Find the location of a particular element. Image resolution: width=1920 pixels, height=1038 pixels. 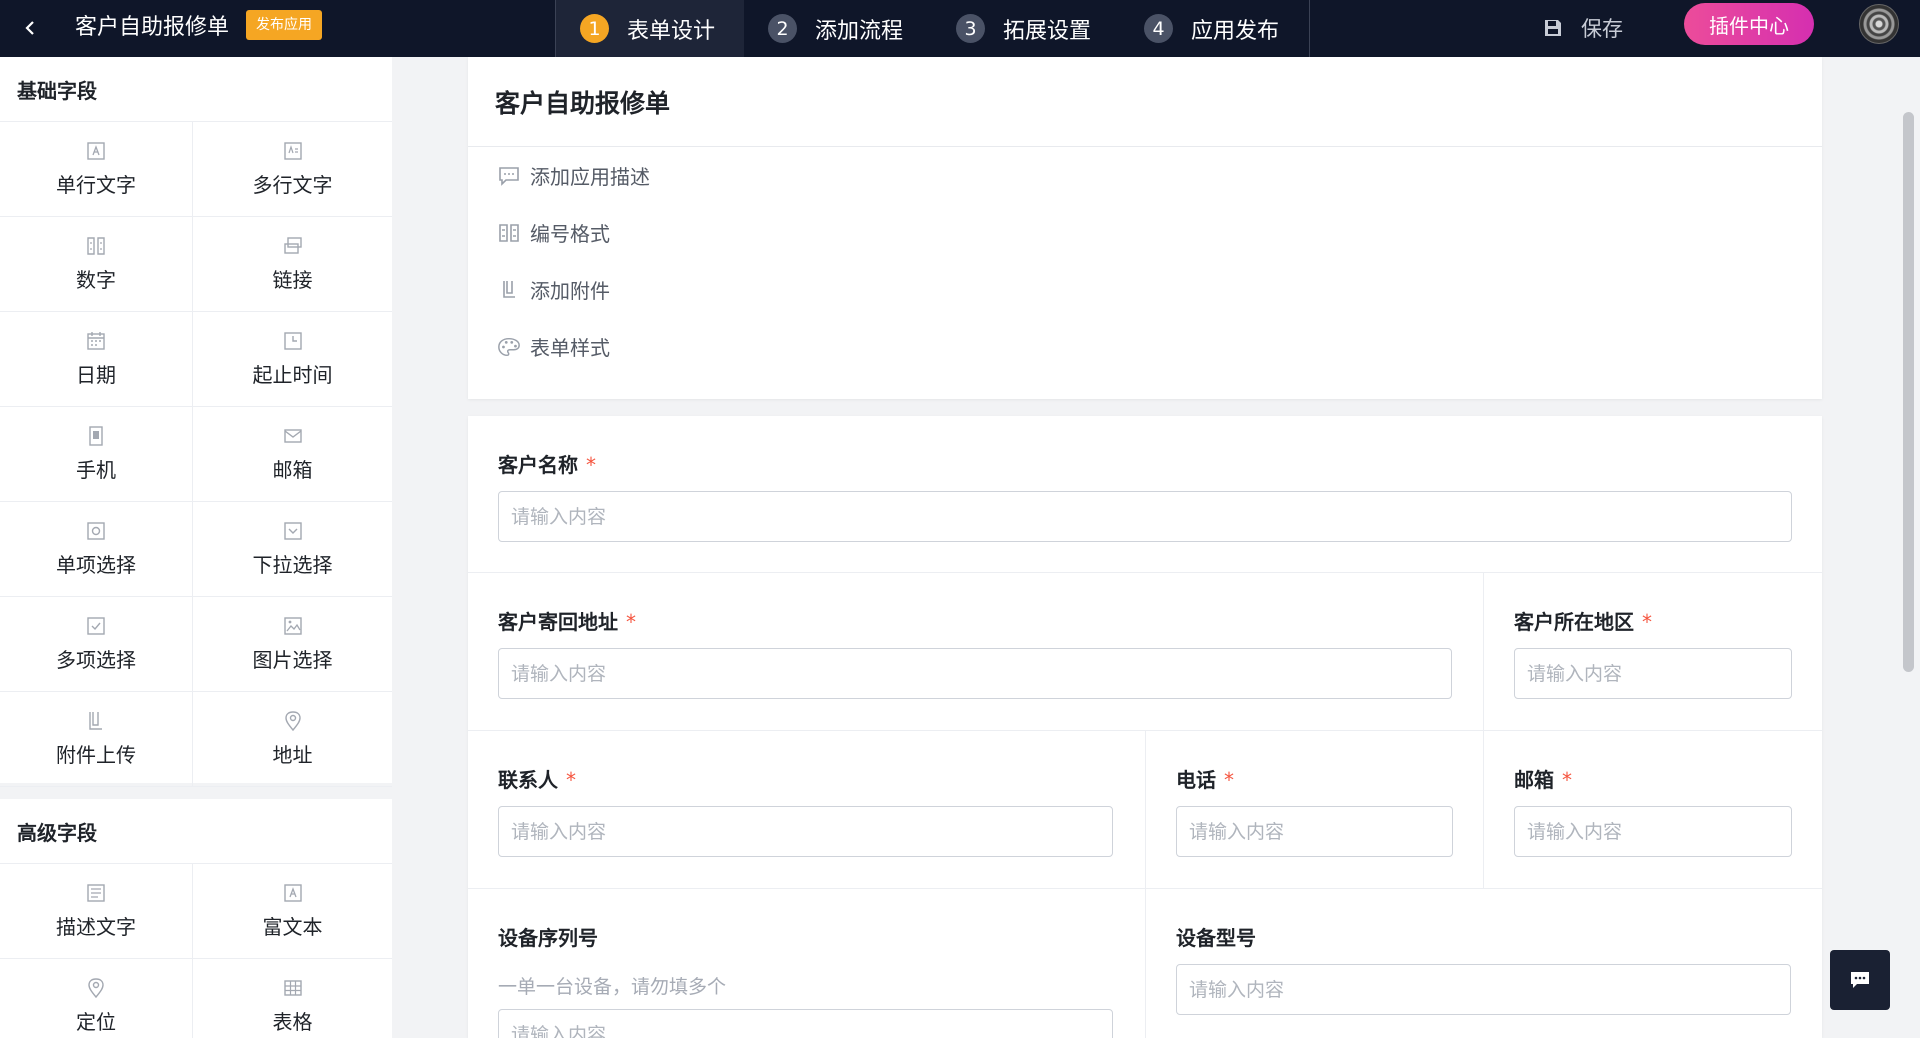

field-palette-item: 定位 is located at coordinates (96, 998).